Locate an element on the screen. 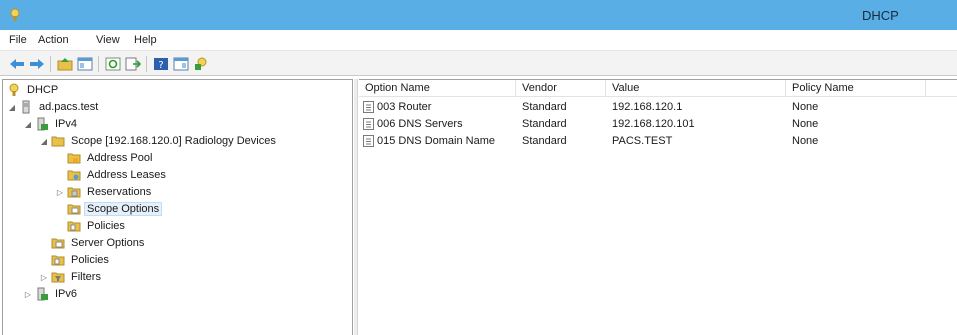 This screenshot has width=957, height=335. tree-item-ipv4: ◢ IPv4 is located at coordinates (51, 124).